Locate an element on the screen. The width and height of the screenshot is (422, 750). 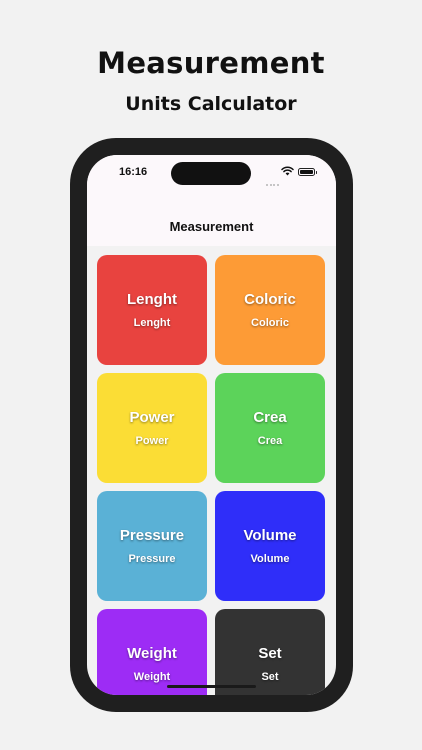
tile-title: Power is located at coordinates (152, 417).